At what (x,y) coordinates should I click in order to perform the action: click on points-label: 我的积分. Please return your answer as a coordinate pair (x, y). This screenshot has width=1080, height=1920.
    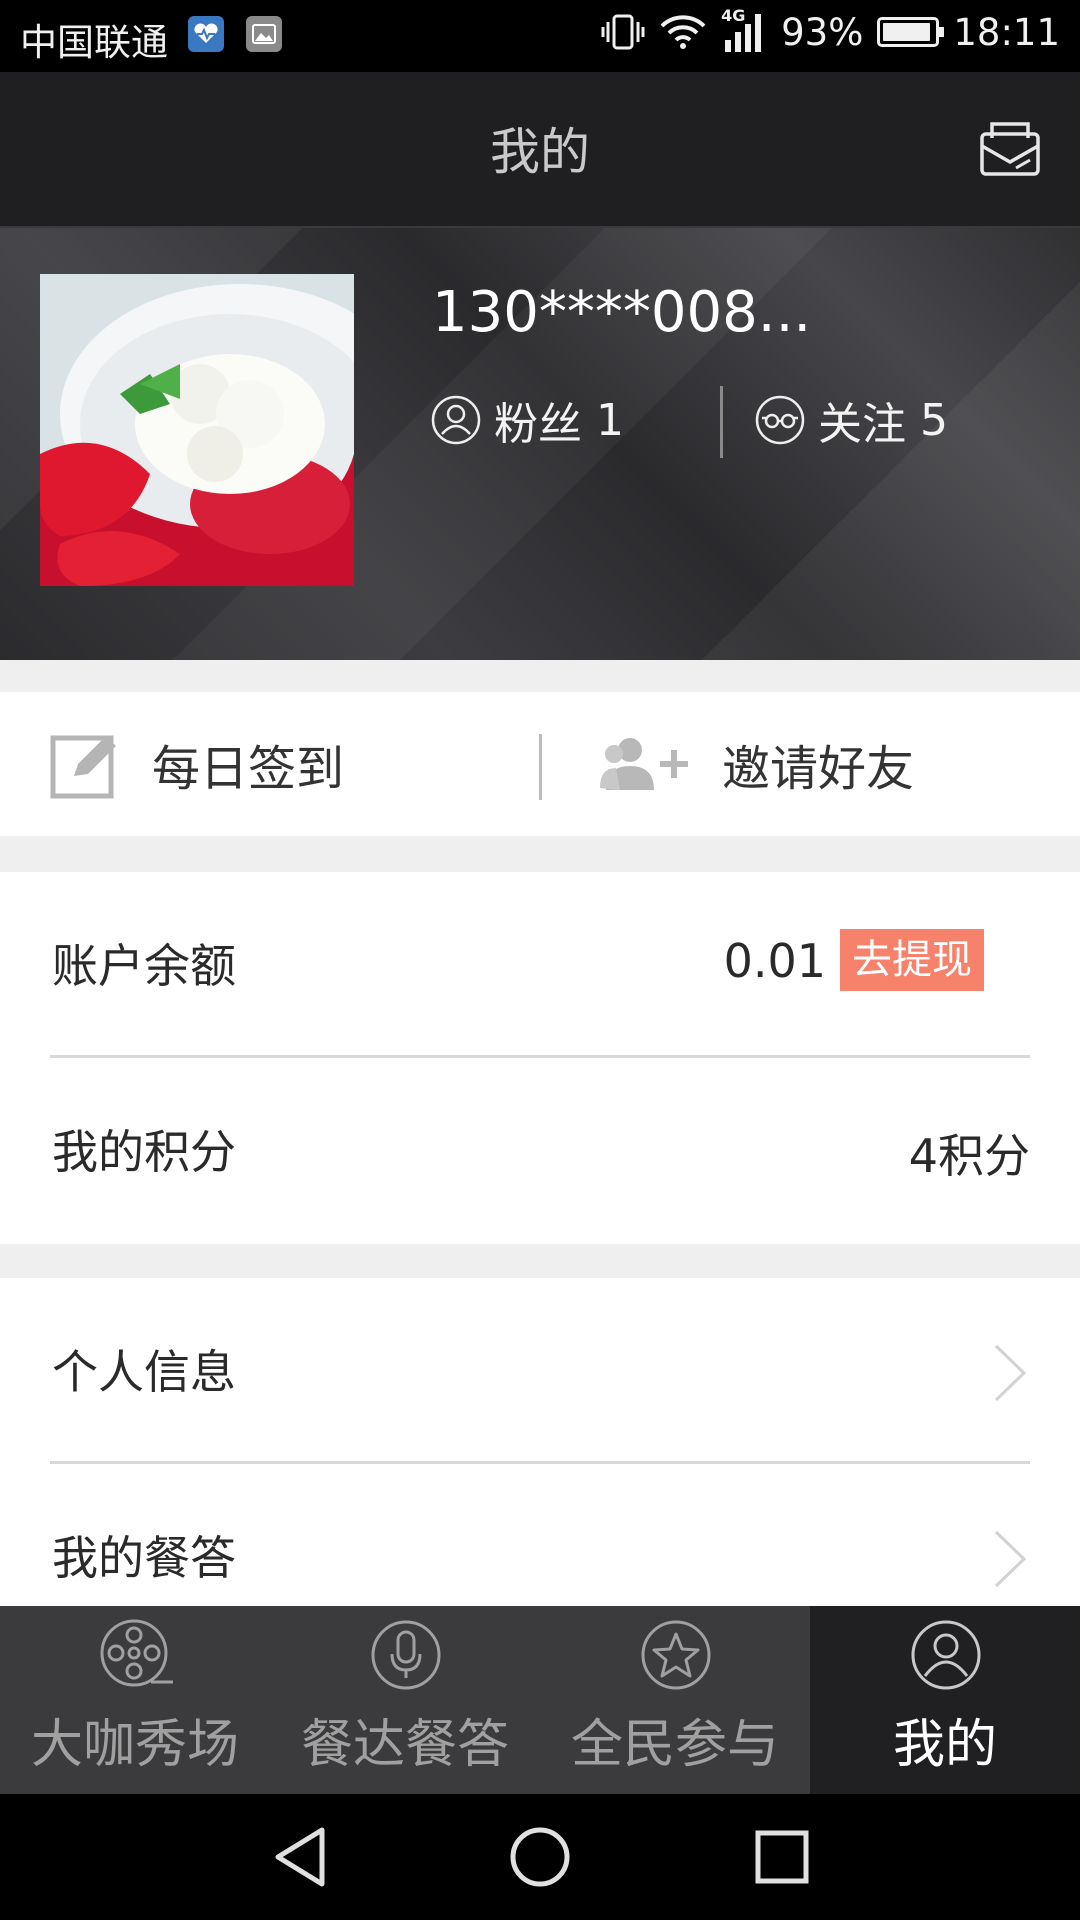
    Looking at the image, I should click on (144, 1152).